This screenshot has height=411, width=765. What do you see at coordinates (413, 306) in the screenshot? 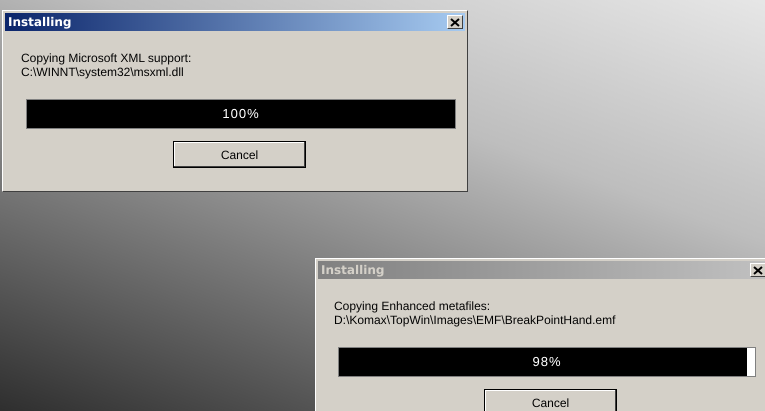
I see `status-message: Copying Enhanced metafiles:` at bounding box center [413, 306].